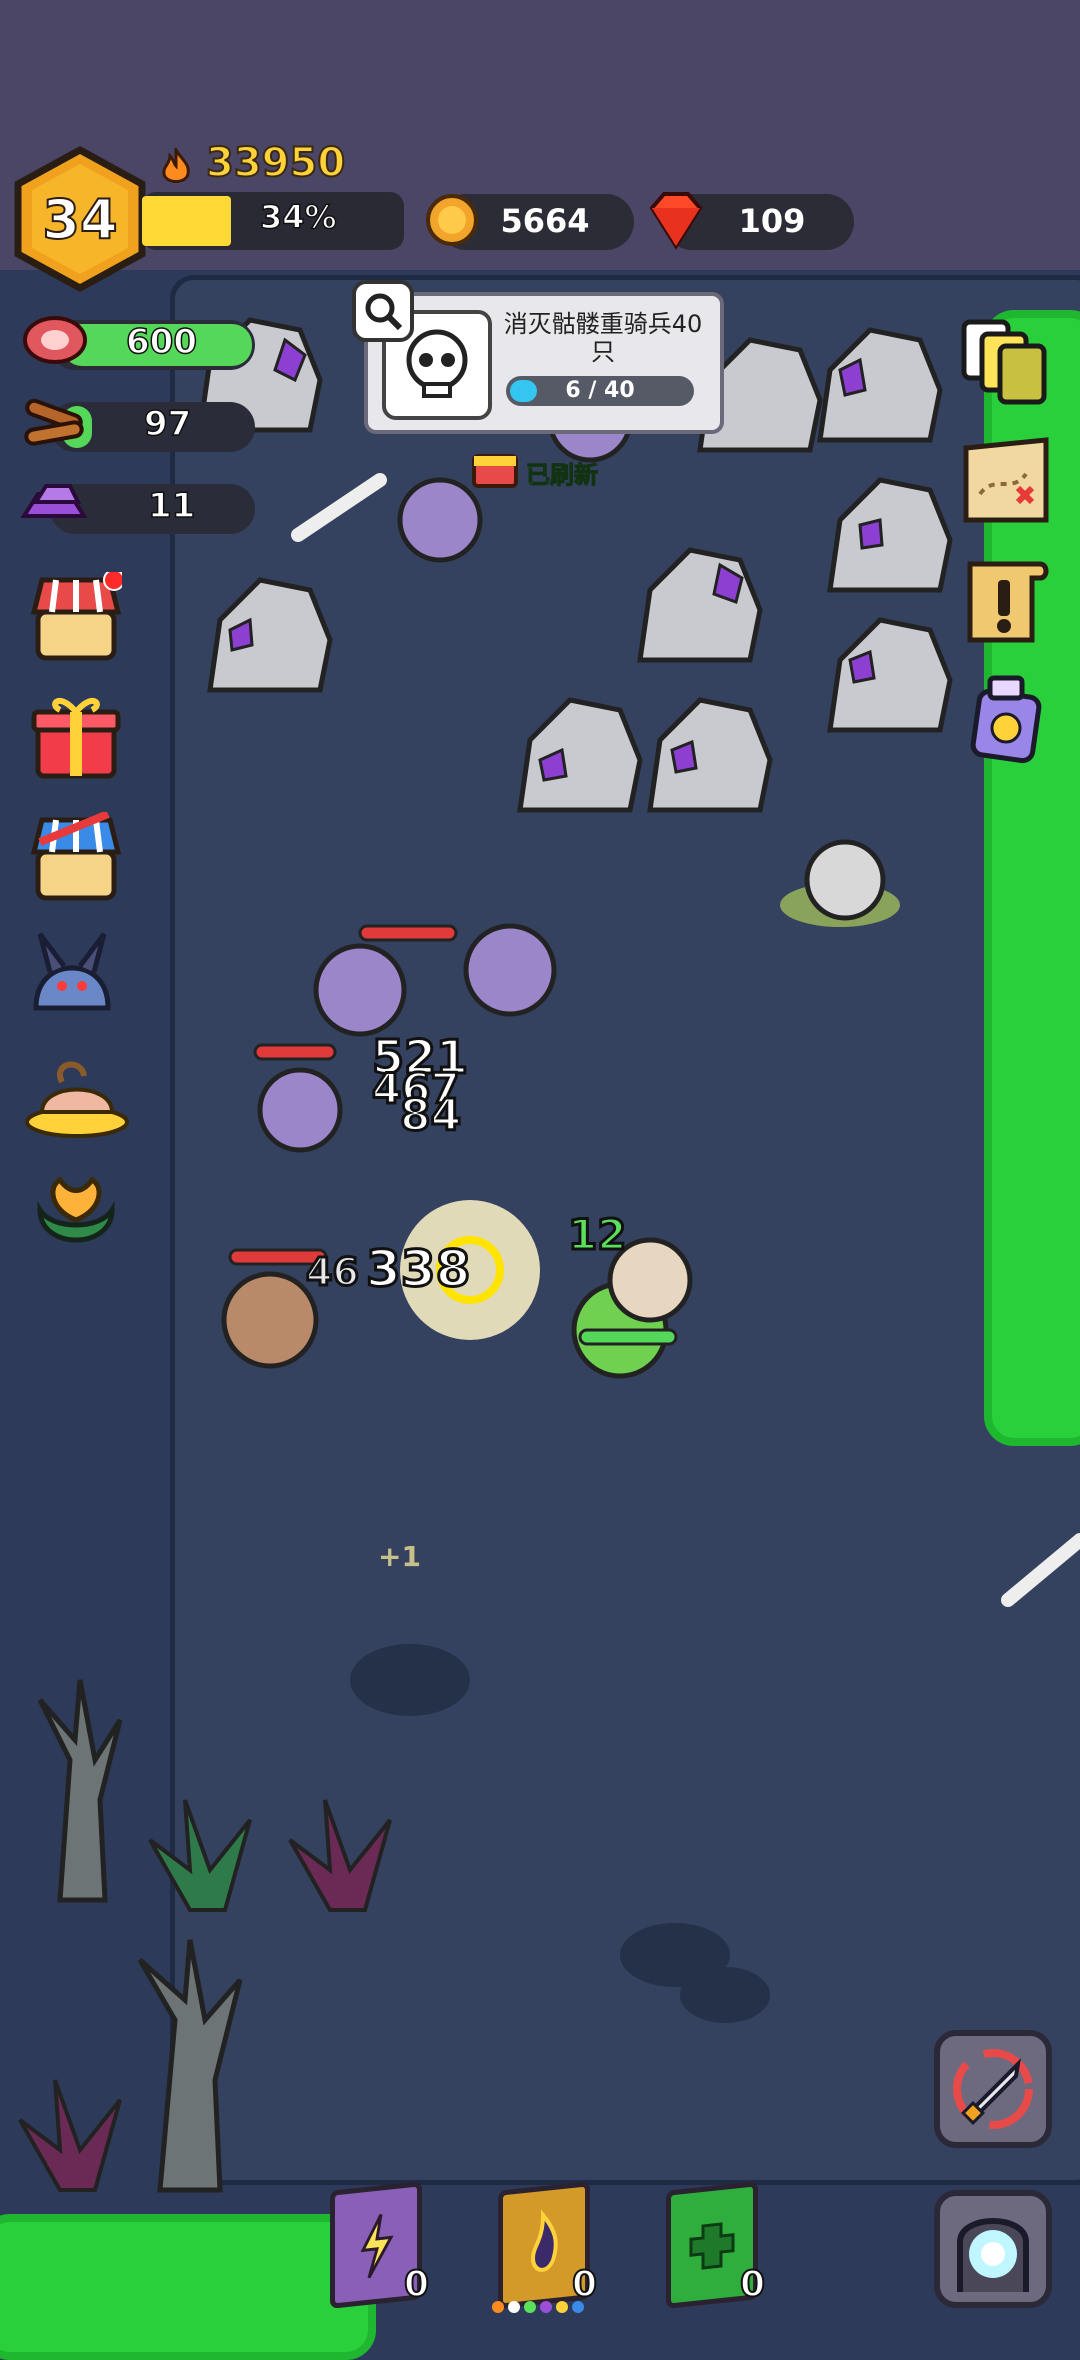 This screenshot has height=2360, width=1080. I want to click on shadows, so click(560, 1833).